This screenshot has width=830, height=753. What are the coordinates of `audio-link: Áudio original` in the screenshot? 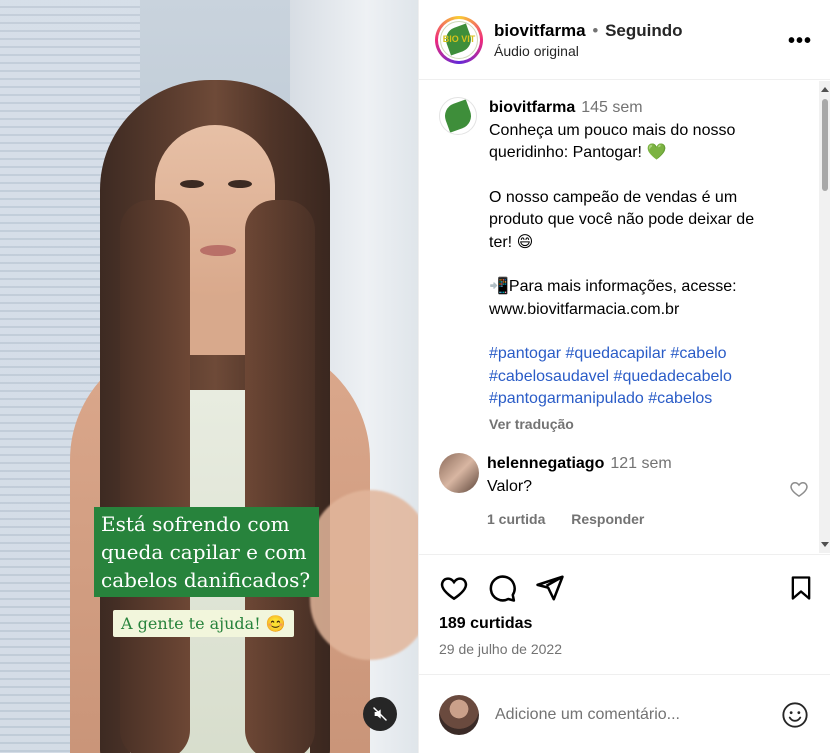 It's located at (588, 51).